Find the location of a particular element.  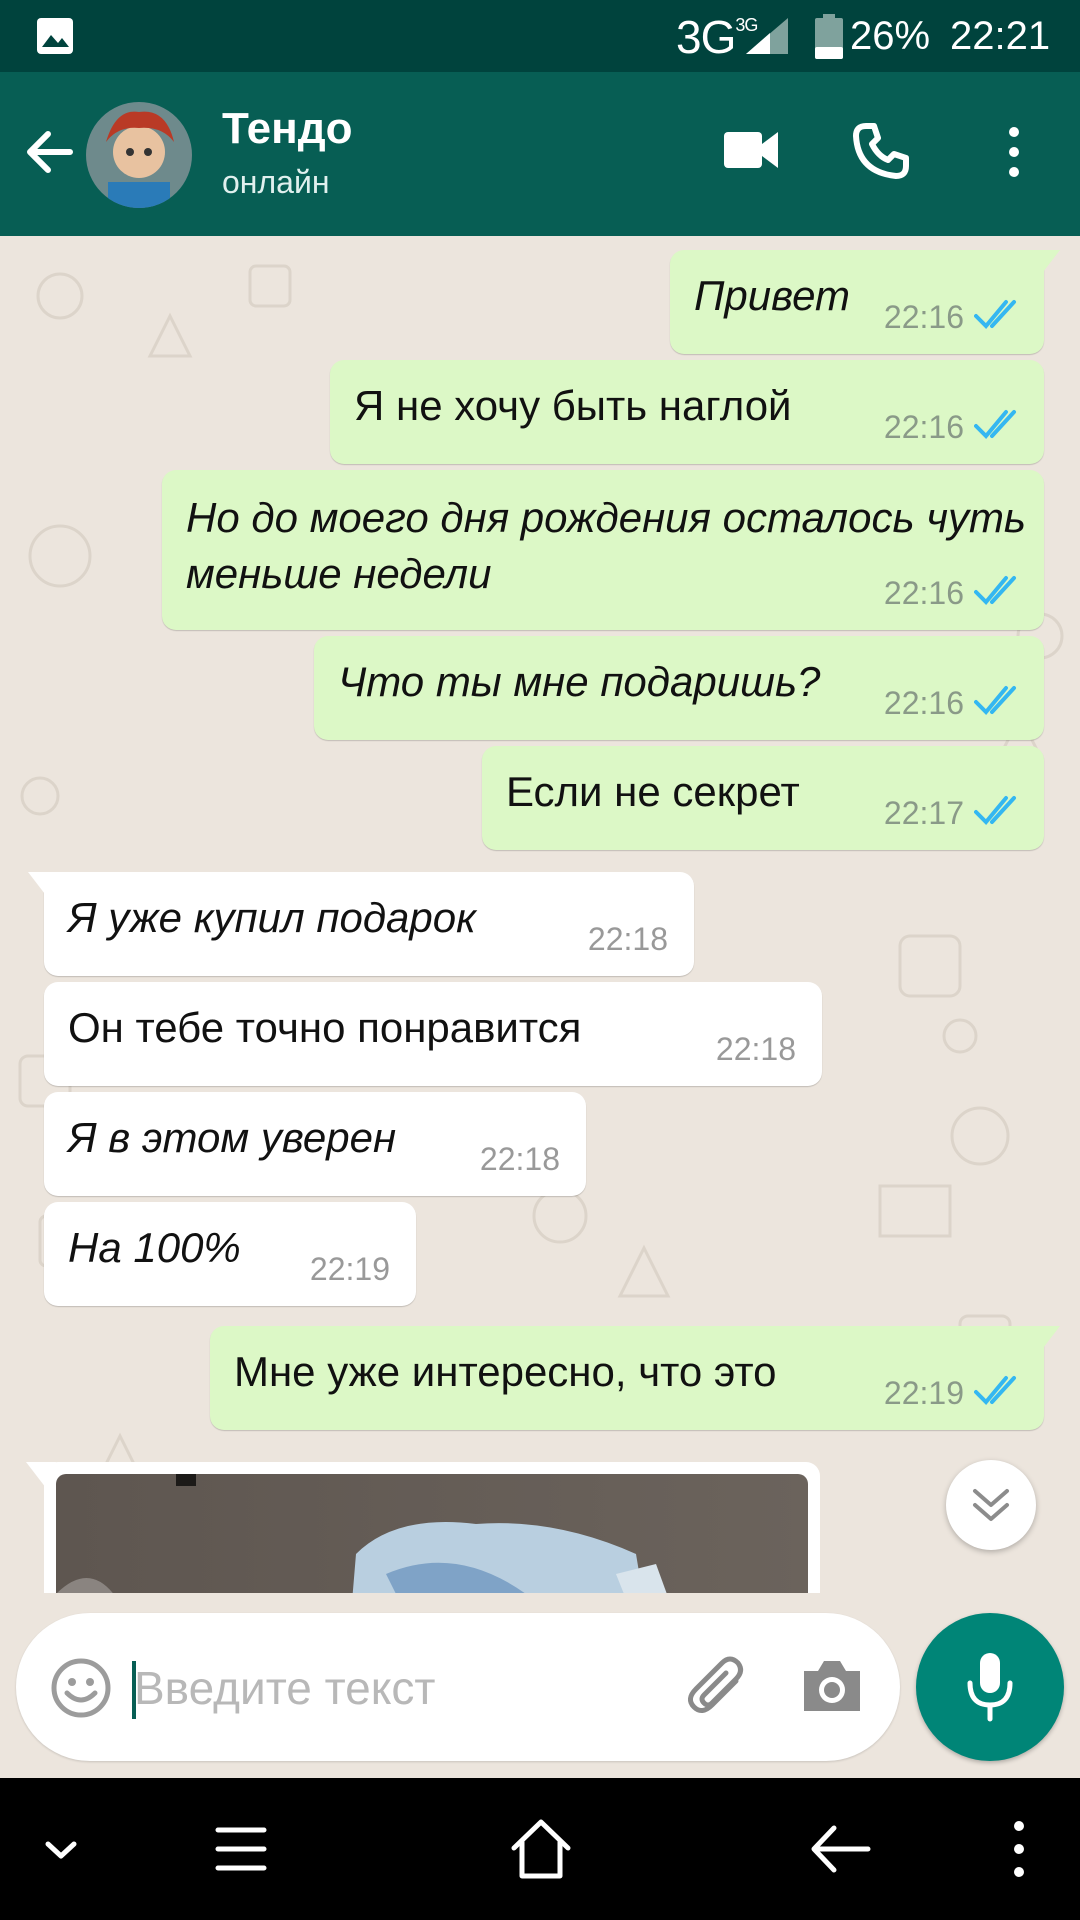

contact-status: онлайн is located at coordinates (276, 182).